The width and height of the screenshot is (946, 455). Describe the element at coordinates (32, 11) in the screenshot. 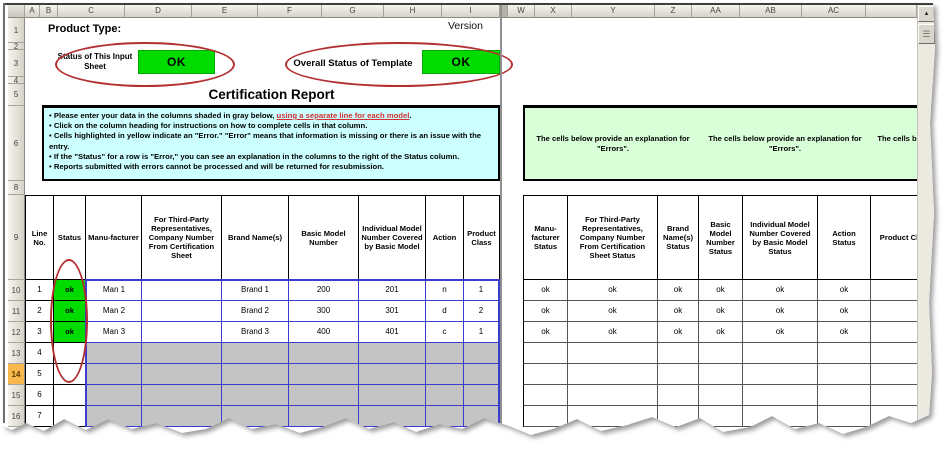

I see `column-header-A: A` at that location.